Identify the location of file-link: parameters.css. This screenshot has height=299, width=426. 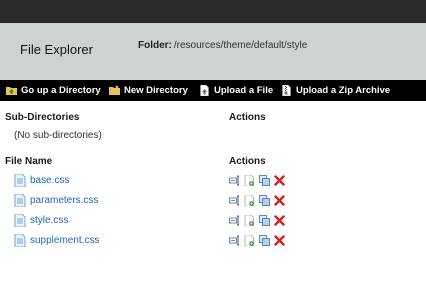
(64, 200).